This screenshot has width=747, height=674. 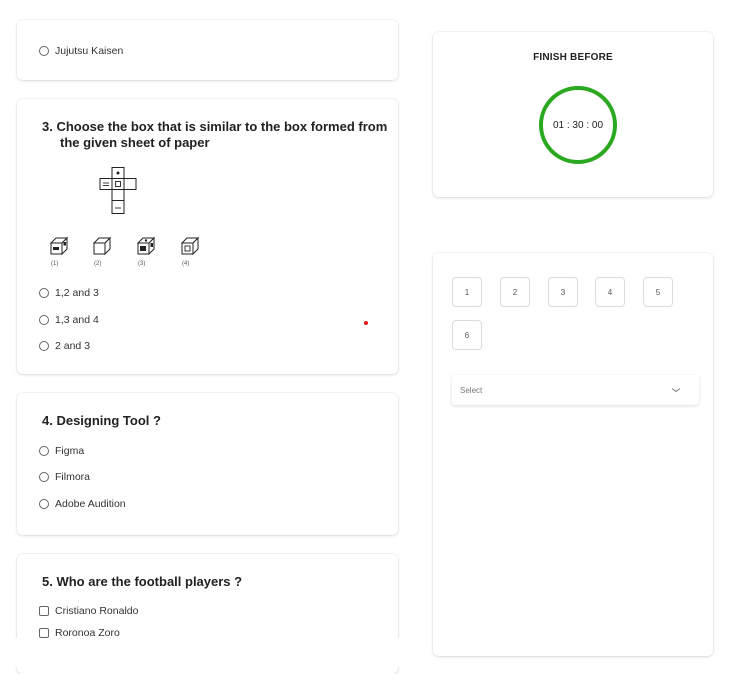 I want to click on cube-option-4-icon, so click(x=190, y=246).